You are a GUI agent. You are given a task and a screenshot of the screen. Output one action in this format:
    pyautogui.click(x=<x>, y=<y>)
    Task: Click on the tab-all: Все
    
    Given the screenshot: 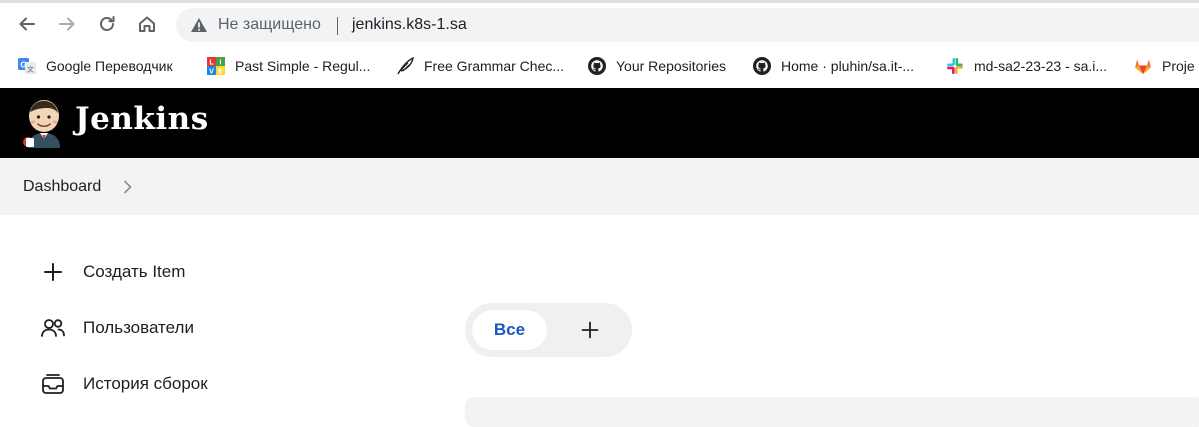 What is the action you would take?
    pyautogui.click(x=509, y=330)
    